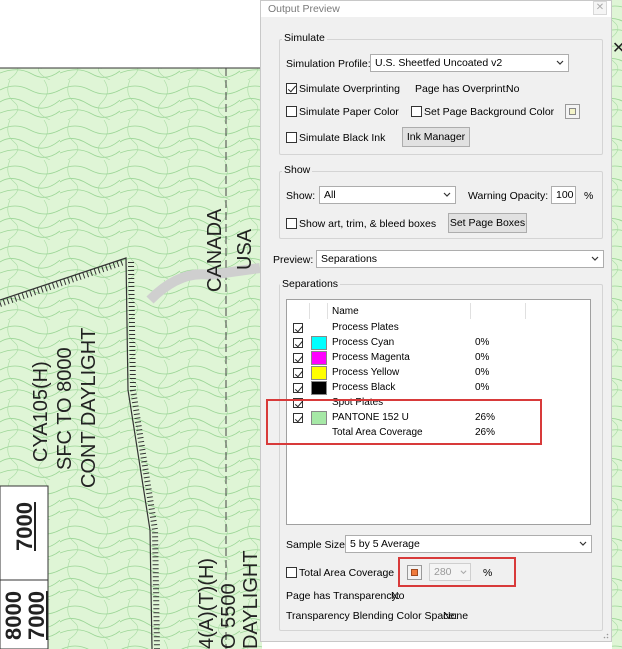  I want to click on close-icon: ✕, so click(600, 7).